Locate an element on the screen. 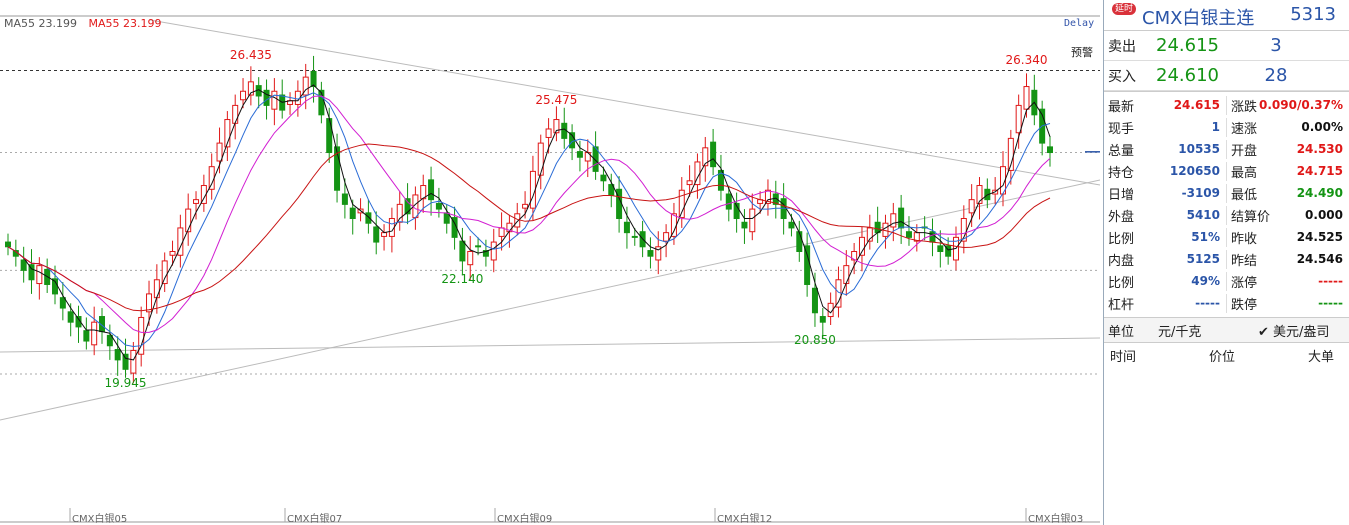 The width and height of the screenshot is (1349, 525). unit-option-yuan: 元/千克 is located at coordinates (1208, 330).